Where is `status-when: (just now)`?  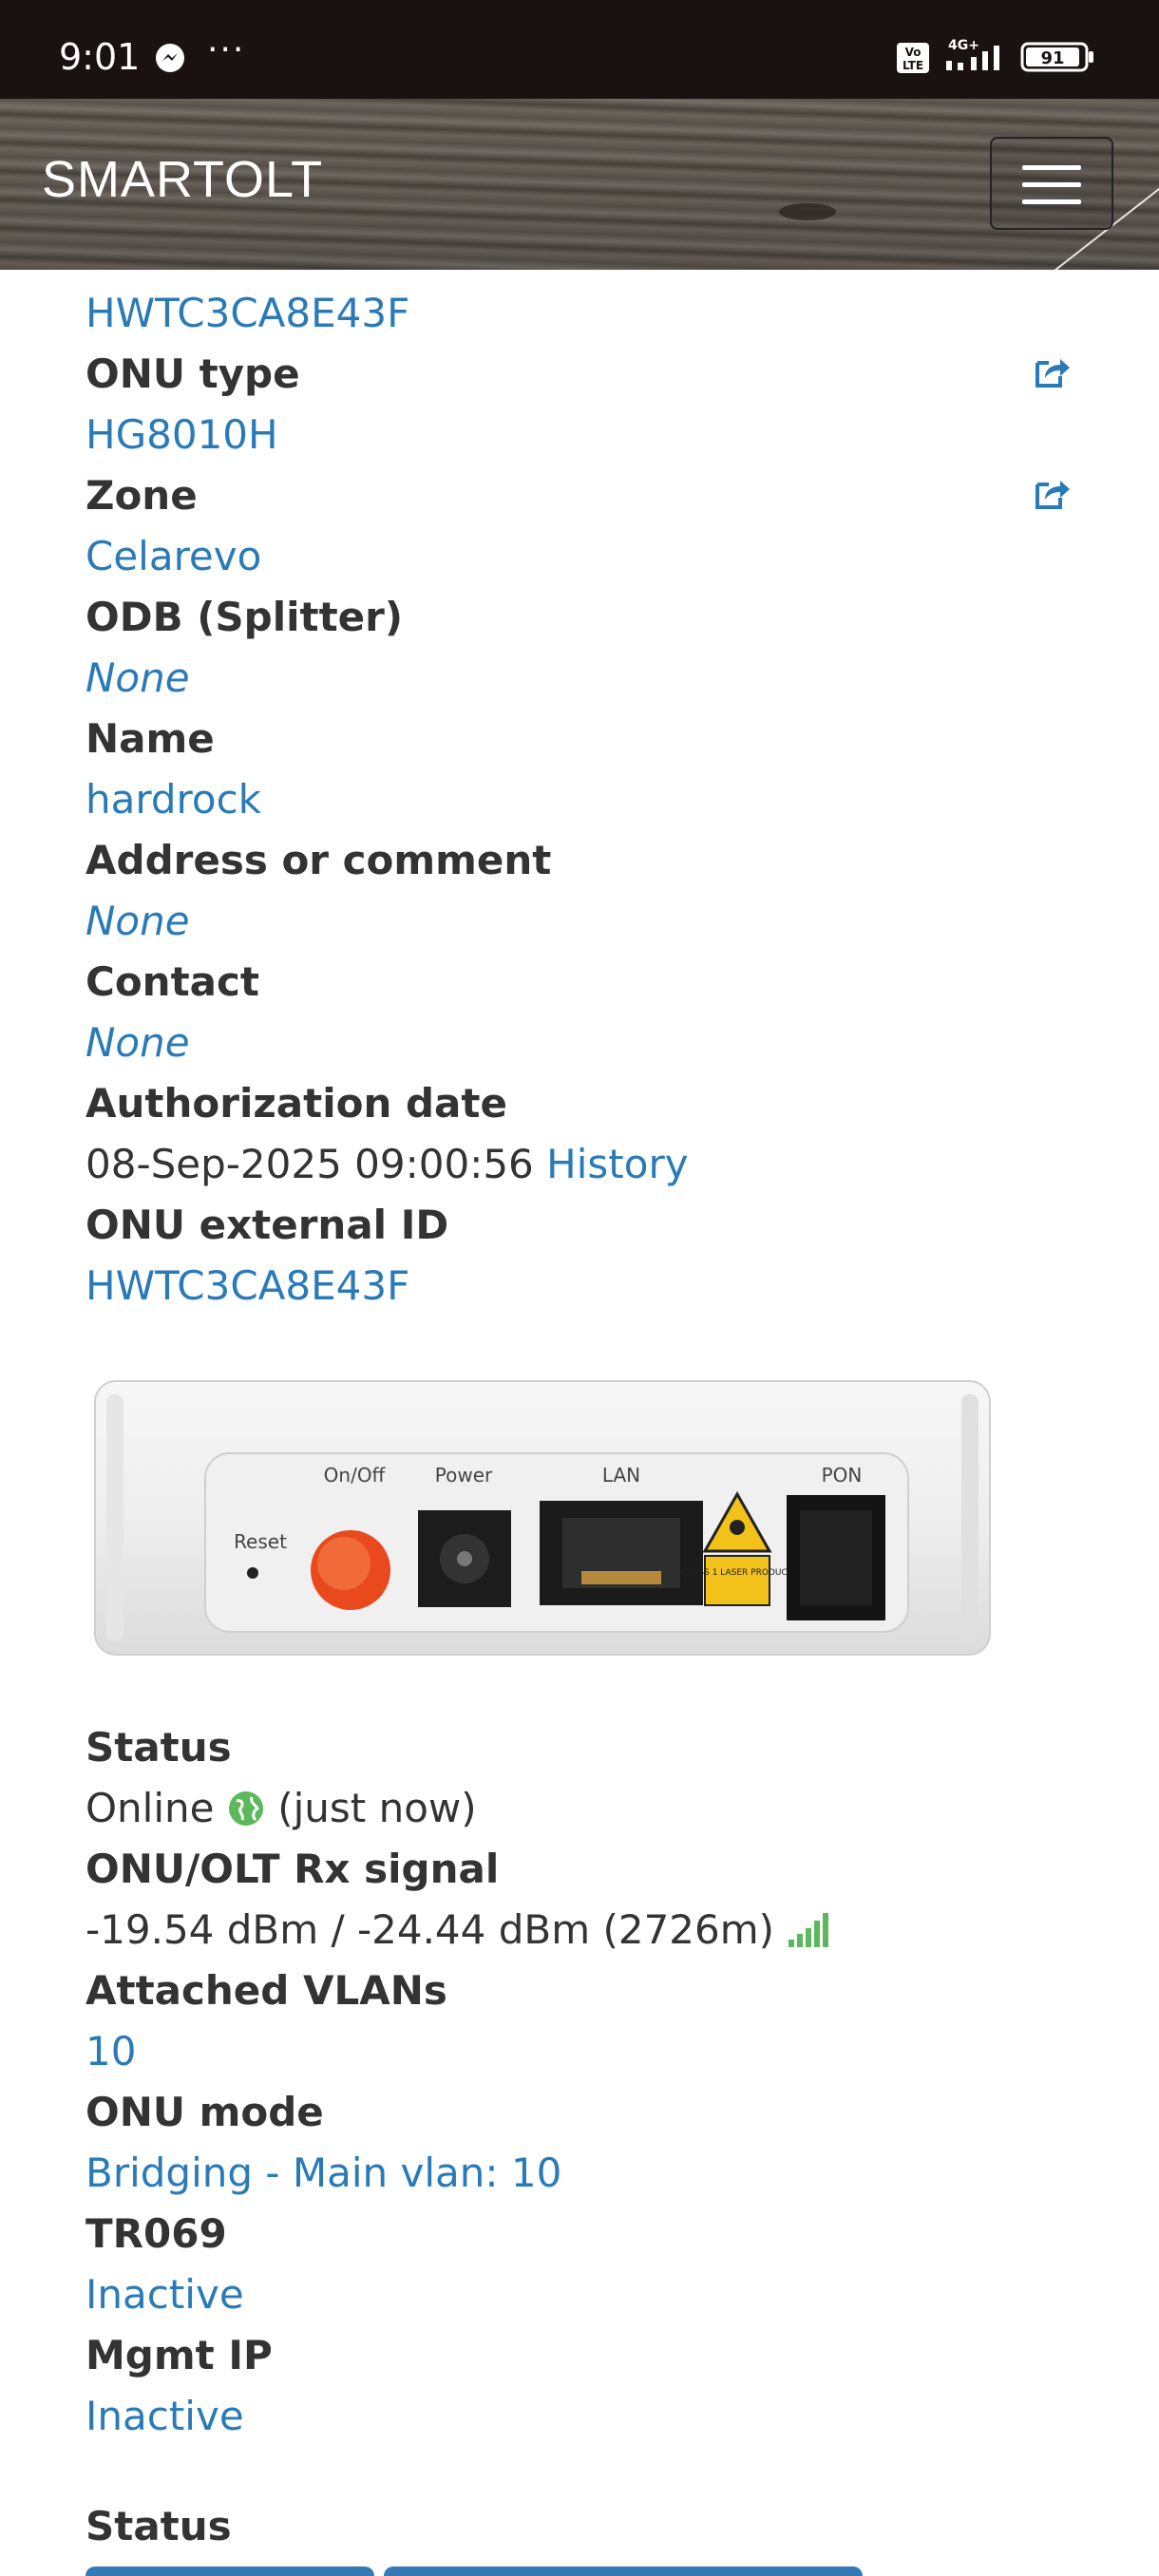
status-when: (just now) is located at coordinates (377, 1808).